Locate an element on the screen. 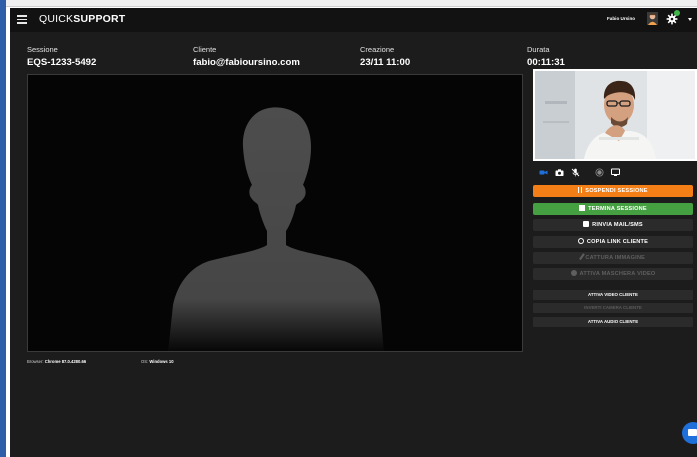 The height and width of the screenshot is (457, 697). video-mask-label: ATTIVA MASCHERA VIDEO is located at coordinates (617, 274).